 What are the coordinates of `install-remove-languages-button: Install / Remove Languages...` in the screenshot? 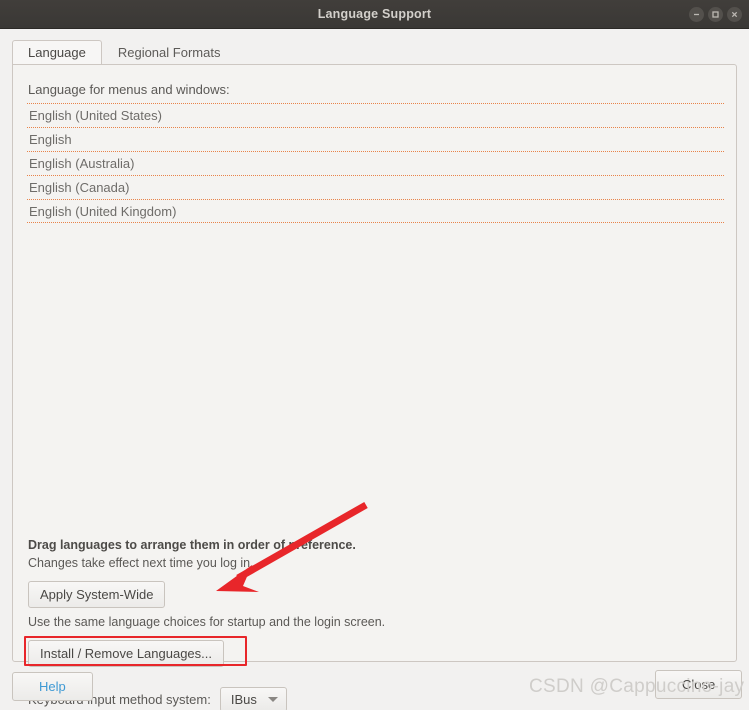 It's located at (126, 653).